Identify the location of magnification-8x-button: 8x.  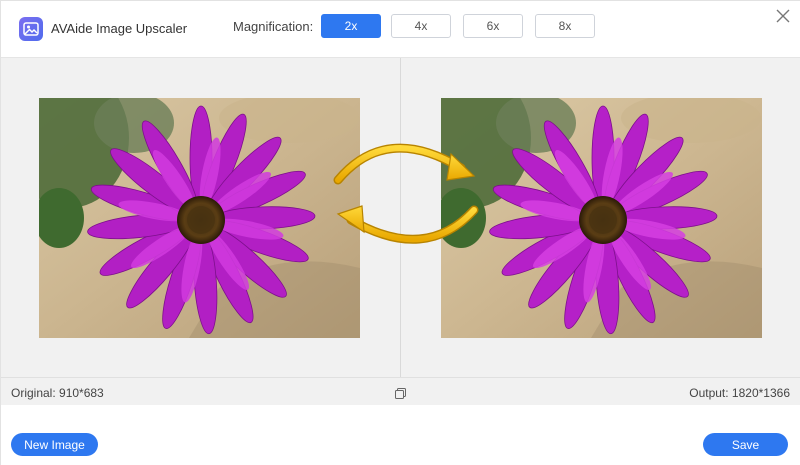
(565, 26).